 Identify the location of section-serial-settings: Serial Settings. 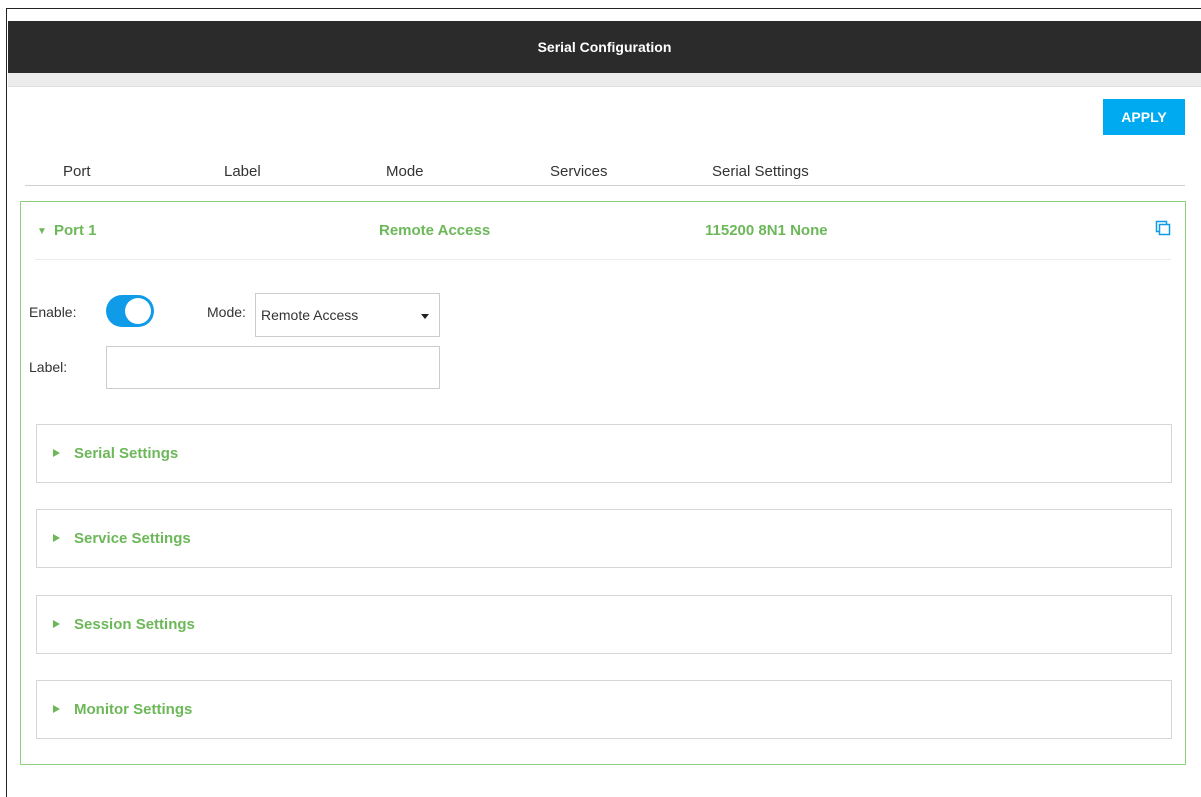
(604, 453).